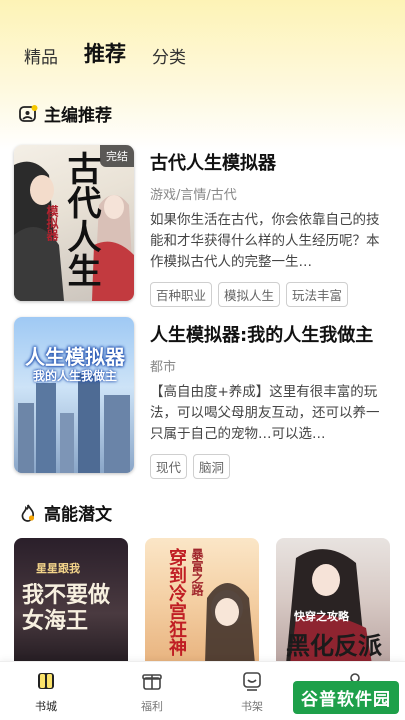 This screenshot has height=720, width=405. What do you see at coordinates (152, 682) in the screenshot?
I see `gift-icon` at bounding box center [152, 682].